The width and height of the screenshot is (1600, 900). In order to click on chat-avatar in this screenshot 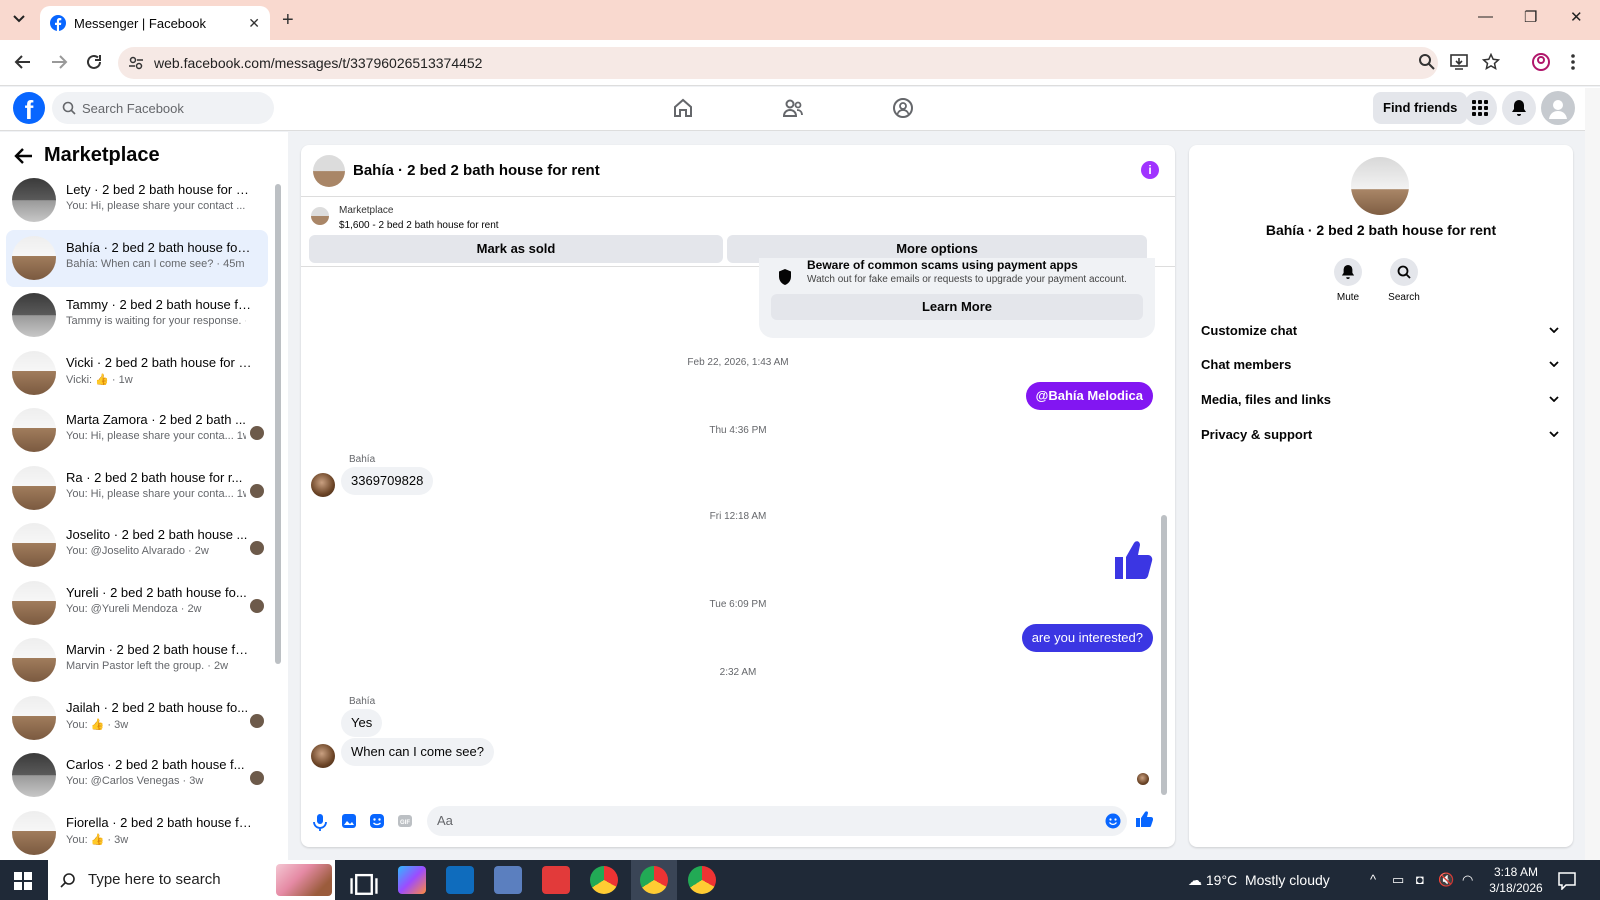, I will do `click(329, 170)`.